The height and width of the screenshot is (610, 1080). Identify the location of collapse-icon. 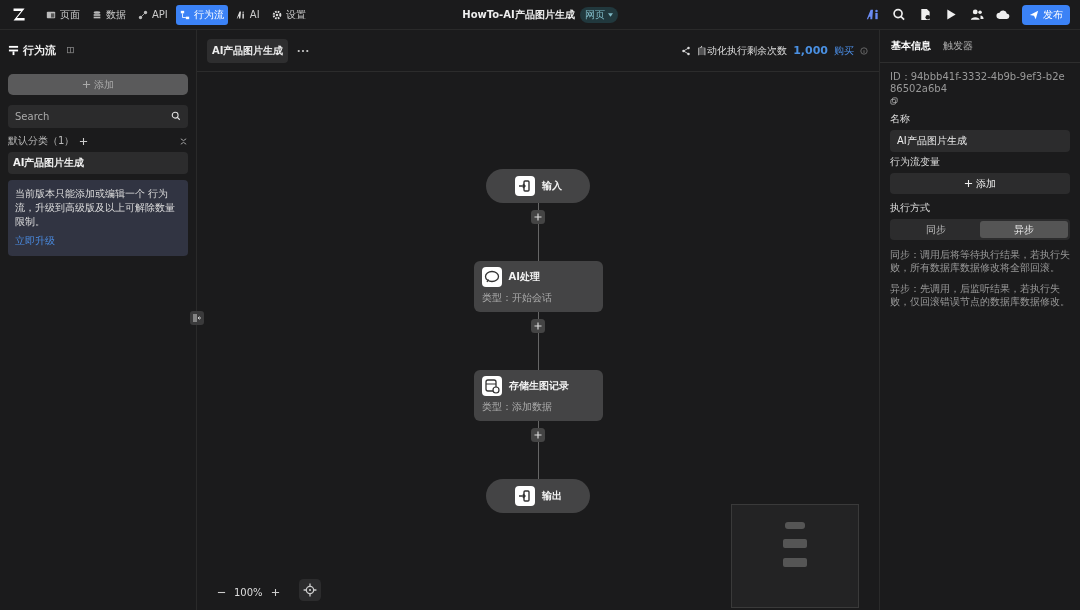
(183, 141).